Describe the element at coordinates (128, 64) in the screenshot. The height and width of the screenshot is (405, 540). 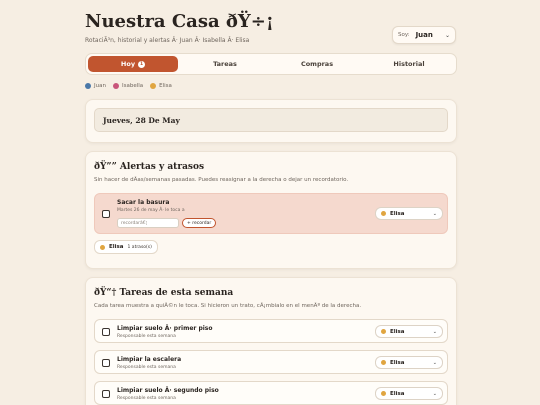
I see `tab-label: Hoy` at that location.